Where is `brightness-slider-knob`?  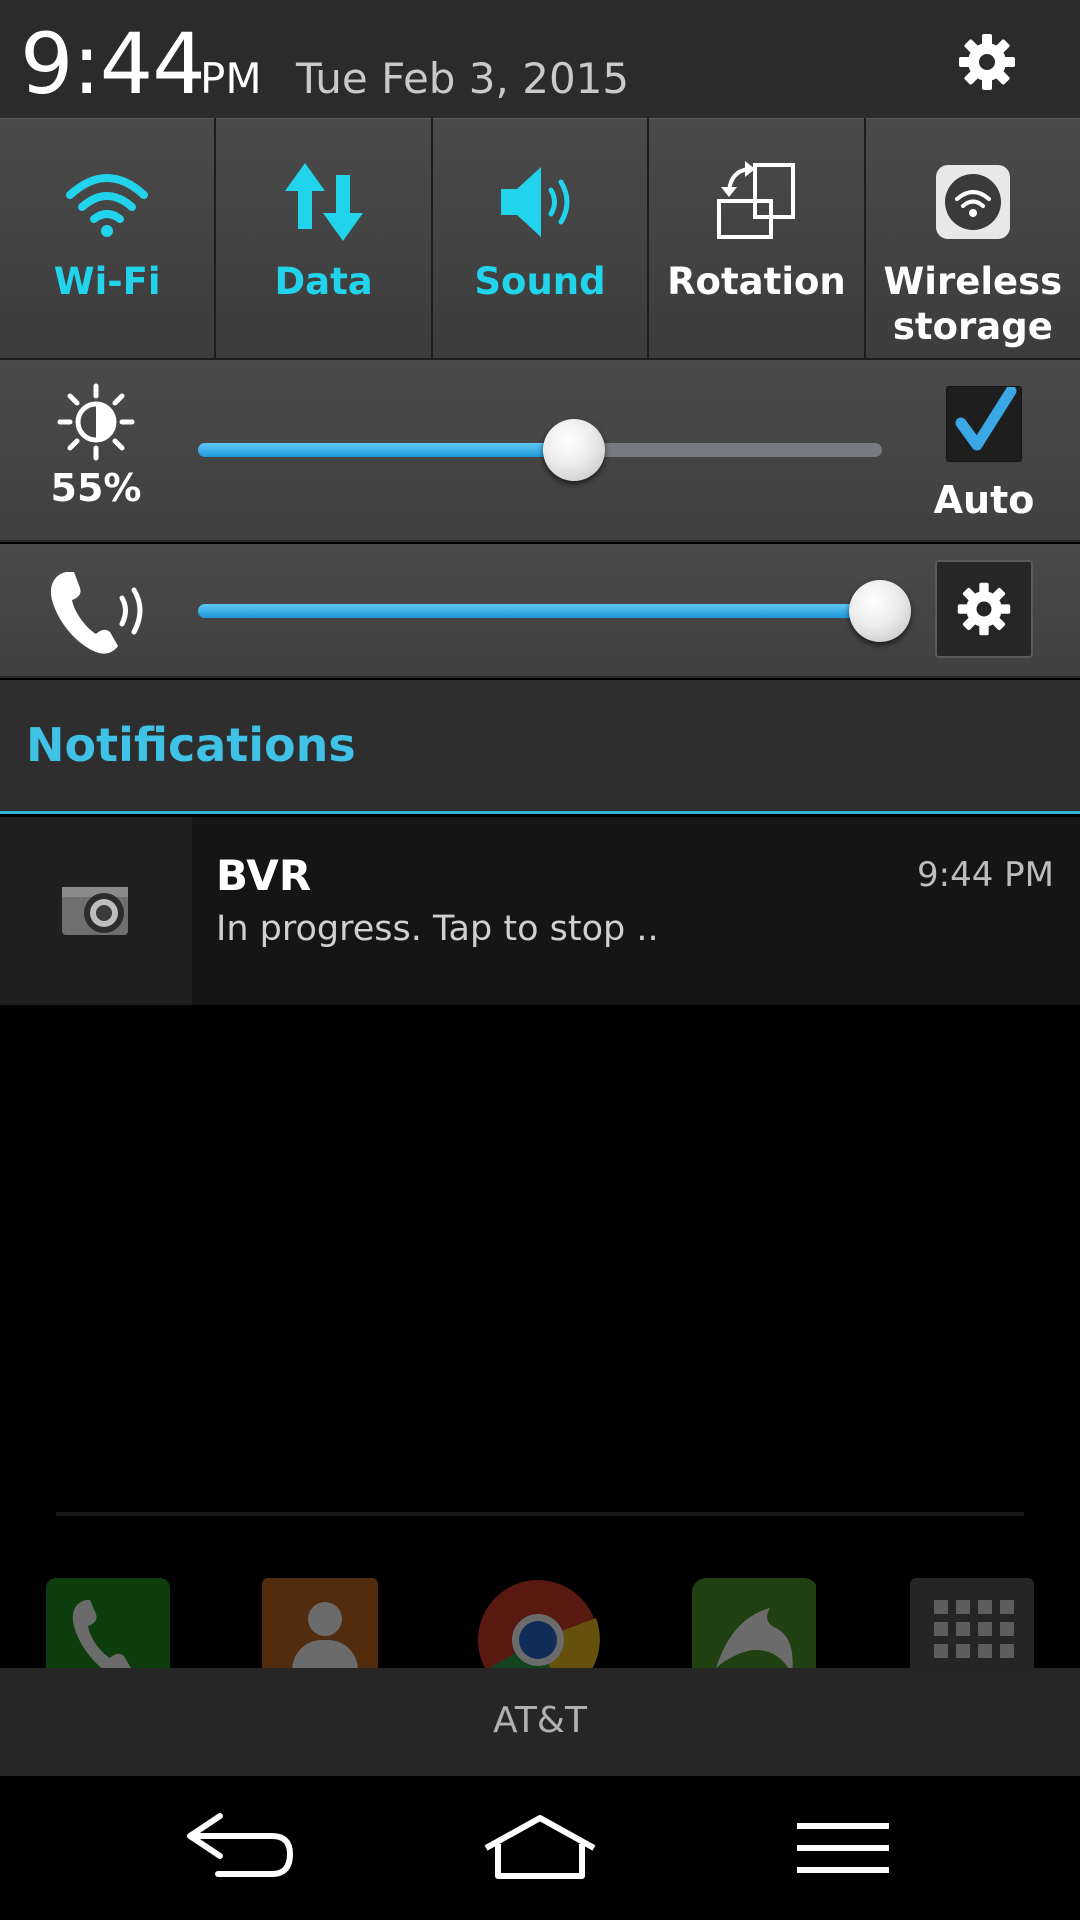
brightness-slider-knob is located at coordinates (574, 450).